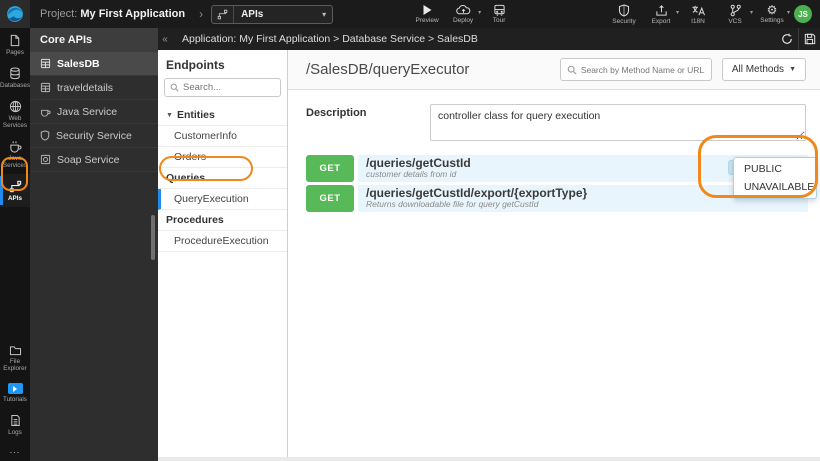 The height and width of the screenshot is (461, 820). What do you see at coordinates (763, 69) in the screenshot?
I see `methods-filter-button: All Methods ▼` at bounding box center [763, 69].